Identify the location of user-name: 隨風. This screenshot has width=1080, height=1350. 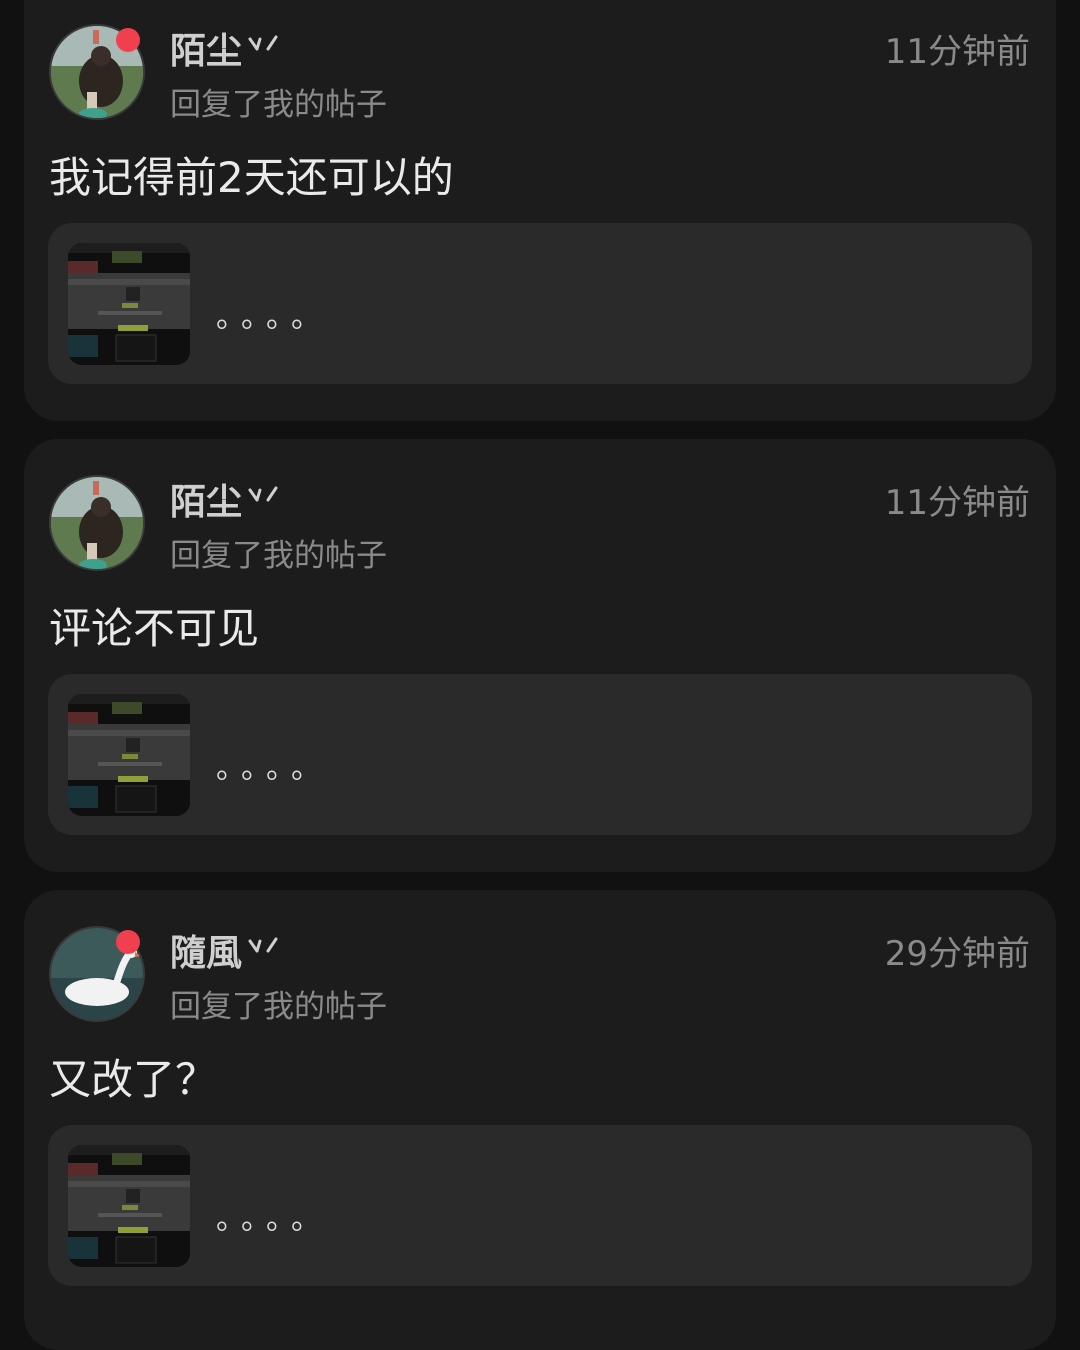
(225, 954).